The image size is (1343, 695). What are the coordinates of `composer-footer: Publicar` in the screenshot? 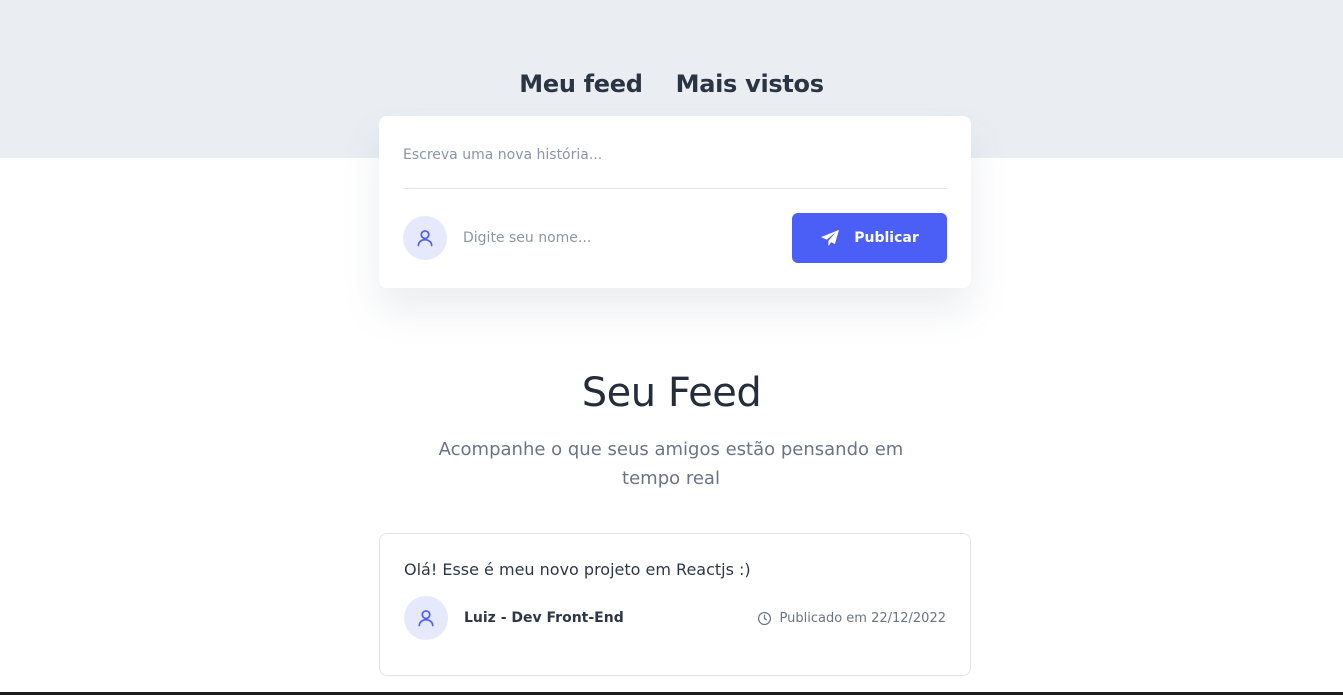 It's located at (675, 238).